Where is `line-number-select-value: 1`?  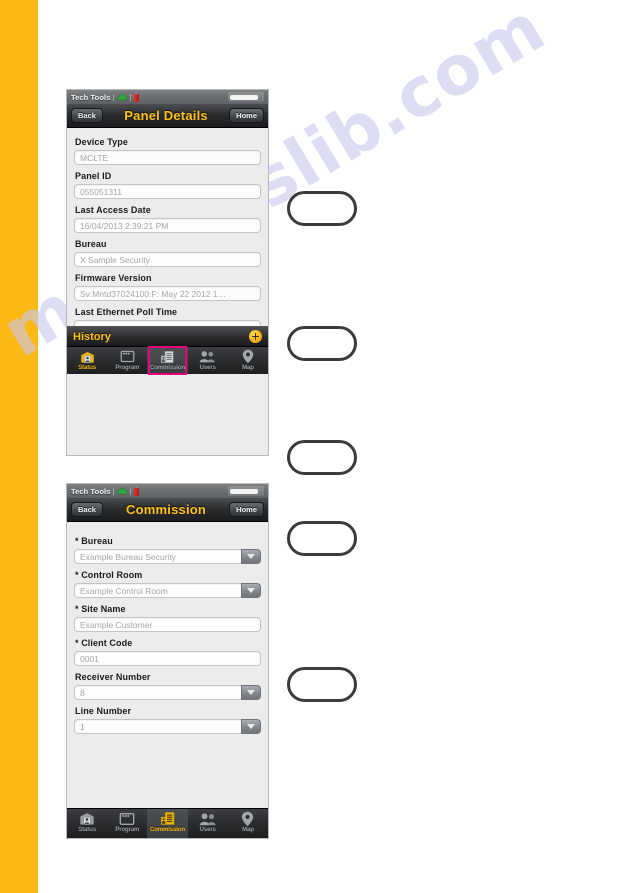
line-number-select-value: 1 is located at coordinates (157, 726).